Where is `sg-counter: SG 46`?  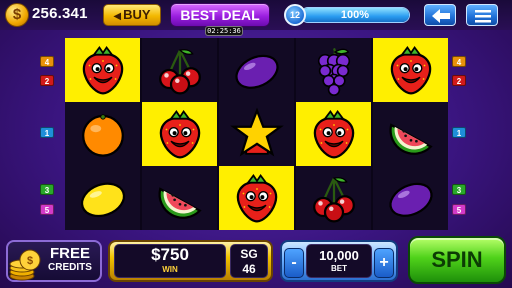 sg-counter: SG 46 is located at coordinates (249, 261).